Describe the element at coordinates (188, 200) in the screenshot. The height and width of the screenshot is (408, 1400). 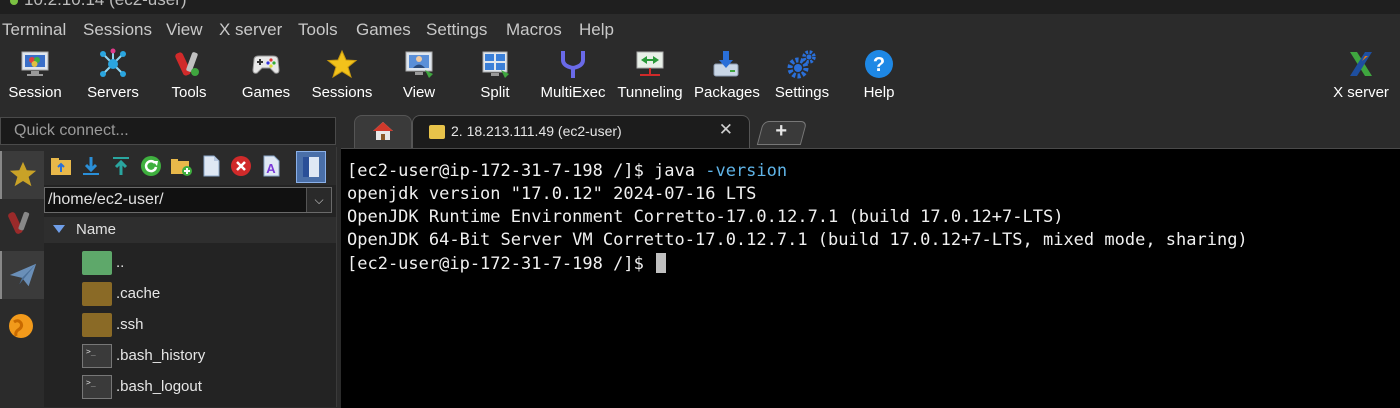
I see `remote-path-field: /home/ec2-user/ ⌵` at that location.